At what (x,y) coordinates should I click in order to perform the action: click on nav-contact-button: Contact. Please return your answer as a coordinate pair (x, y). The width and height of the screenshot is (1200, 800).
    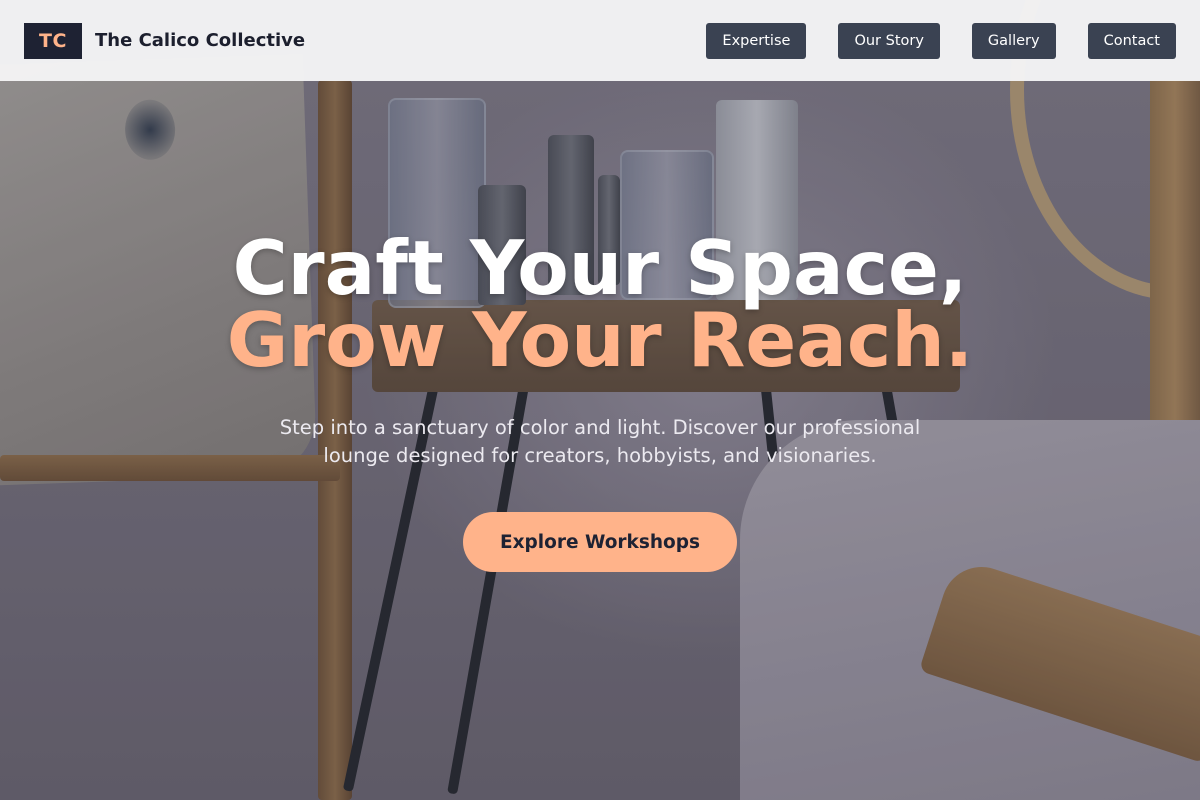
    Looking at the image, I should click on (1131, 40).